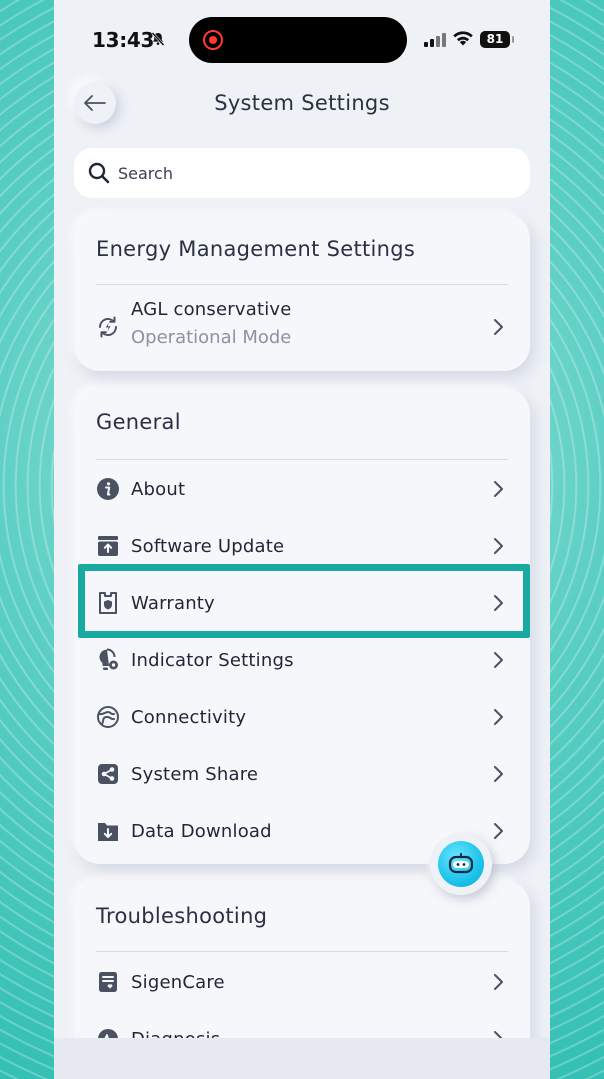  Describe the element at coordinates (298, 40) in the screenshot. I see `dynamic-island` at that location.